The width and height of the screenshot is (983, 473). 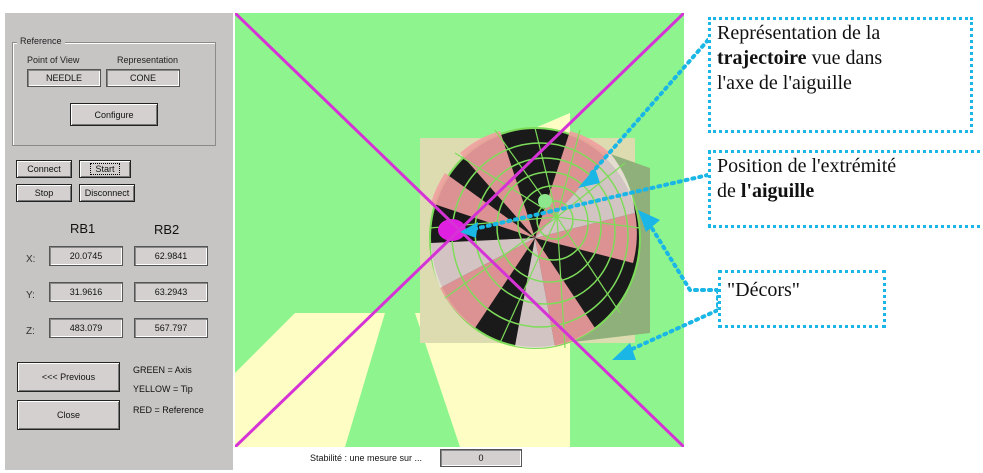 I want to click on connect-button-label: Connect, so click(x=44, y=169).